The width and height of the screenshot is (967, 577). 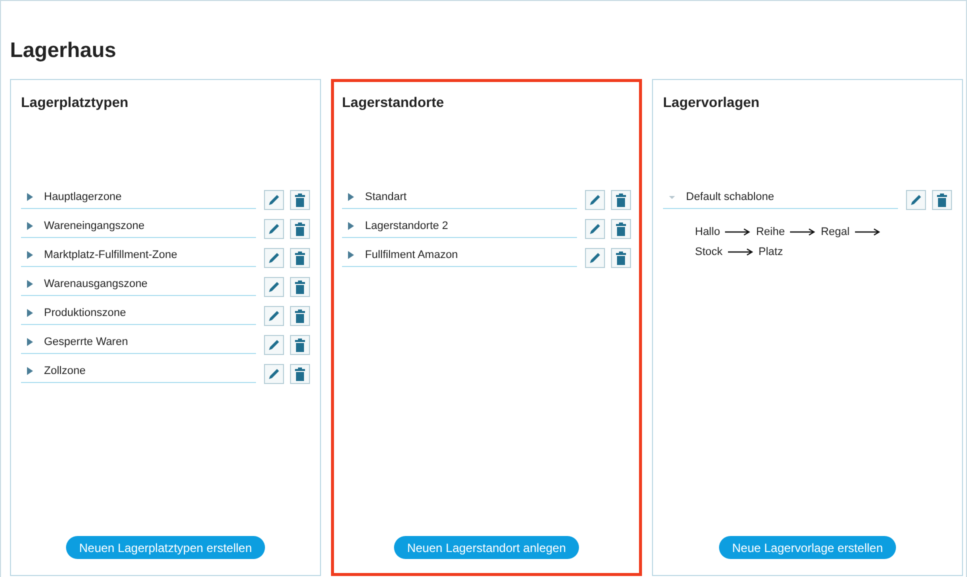 I want to click on path-level: Reihe, so click(x=770, y=232).